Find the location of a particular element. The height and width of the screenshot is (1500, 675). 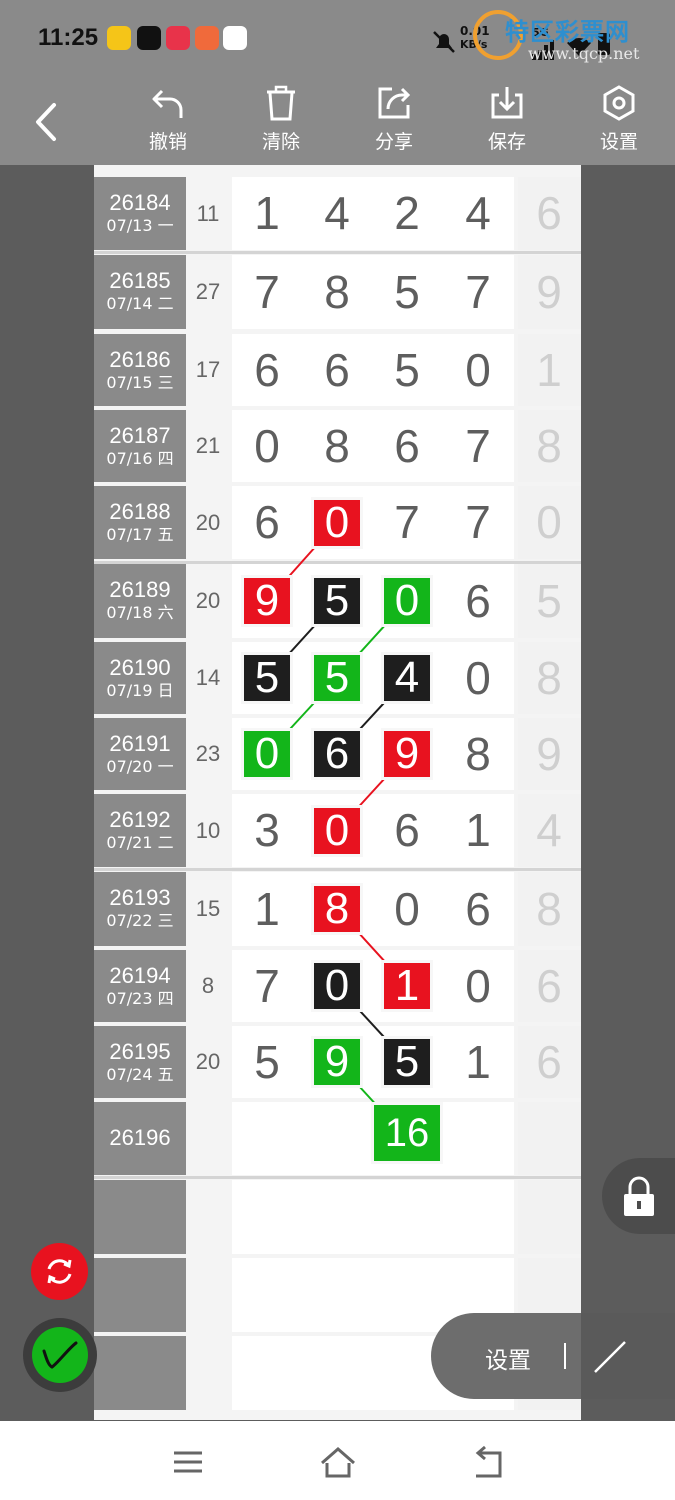

pen-stroke-icon is located at coordinates (60, 1355).